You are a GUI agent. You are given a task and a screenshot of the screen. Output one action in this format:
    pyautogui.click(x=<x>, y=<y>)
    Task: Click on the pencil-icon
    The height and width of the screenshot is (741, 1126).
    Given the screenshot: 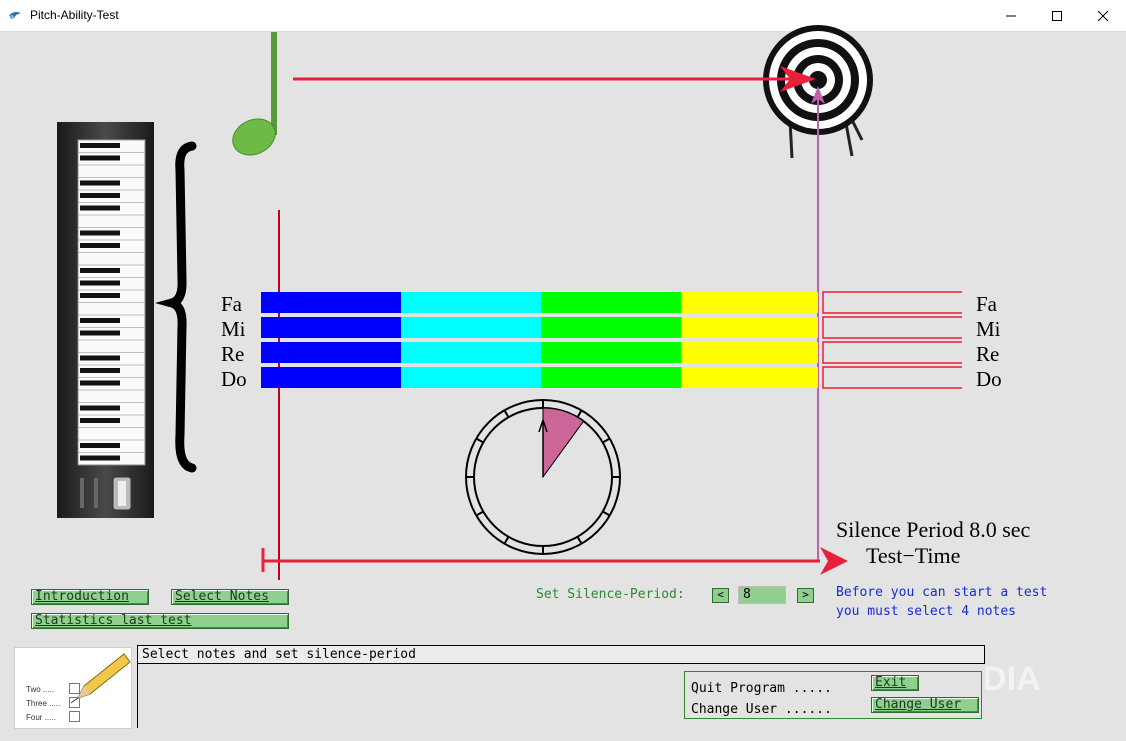 What is the action you would take?
    pyautogui.click(x=100, y=678)
    